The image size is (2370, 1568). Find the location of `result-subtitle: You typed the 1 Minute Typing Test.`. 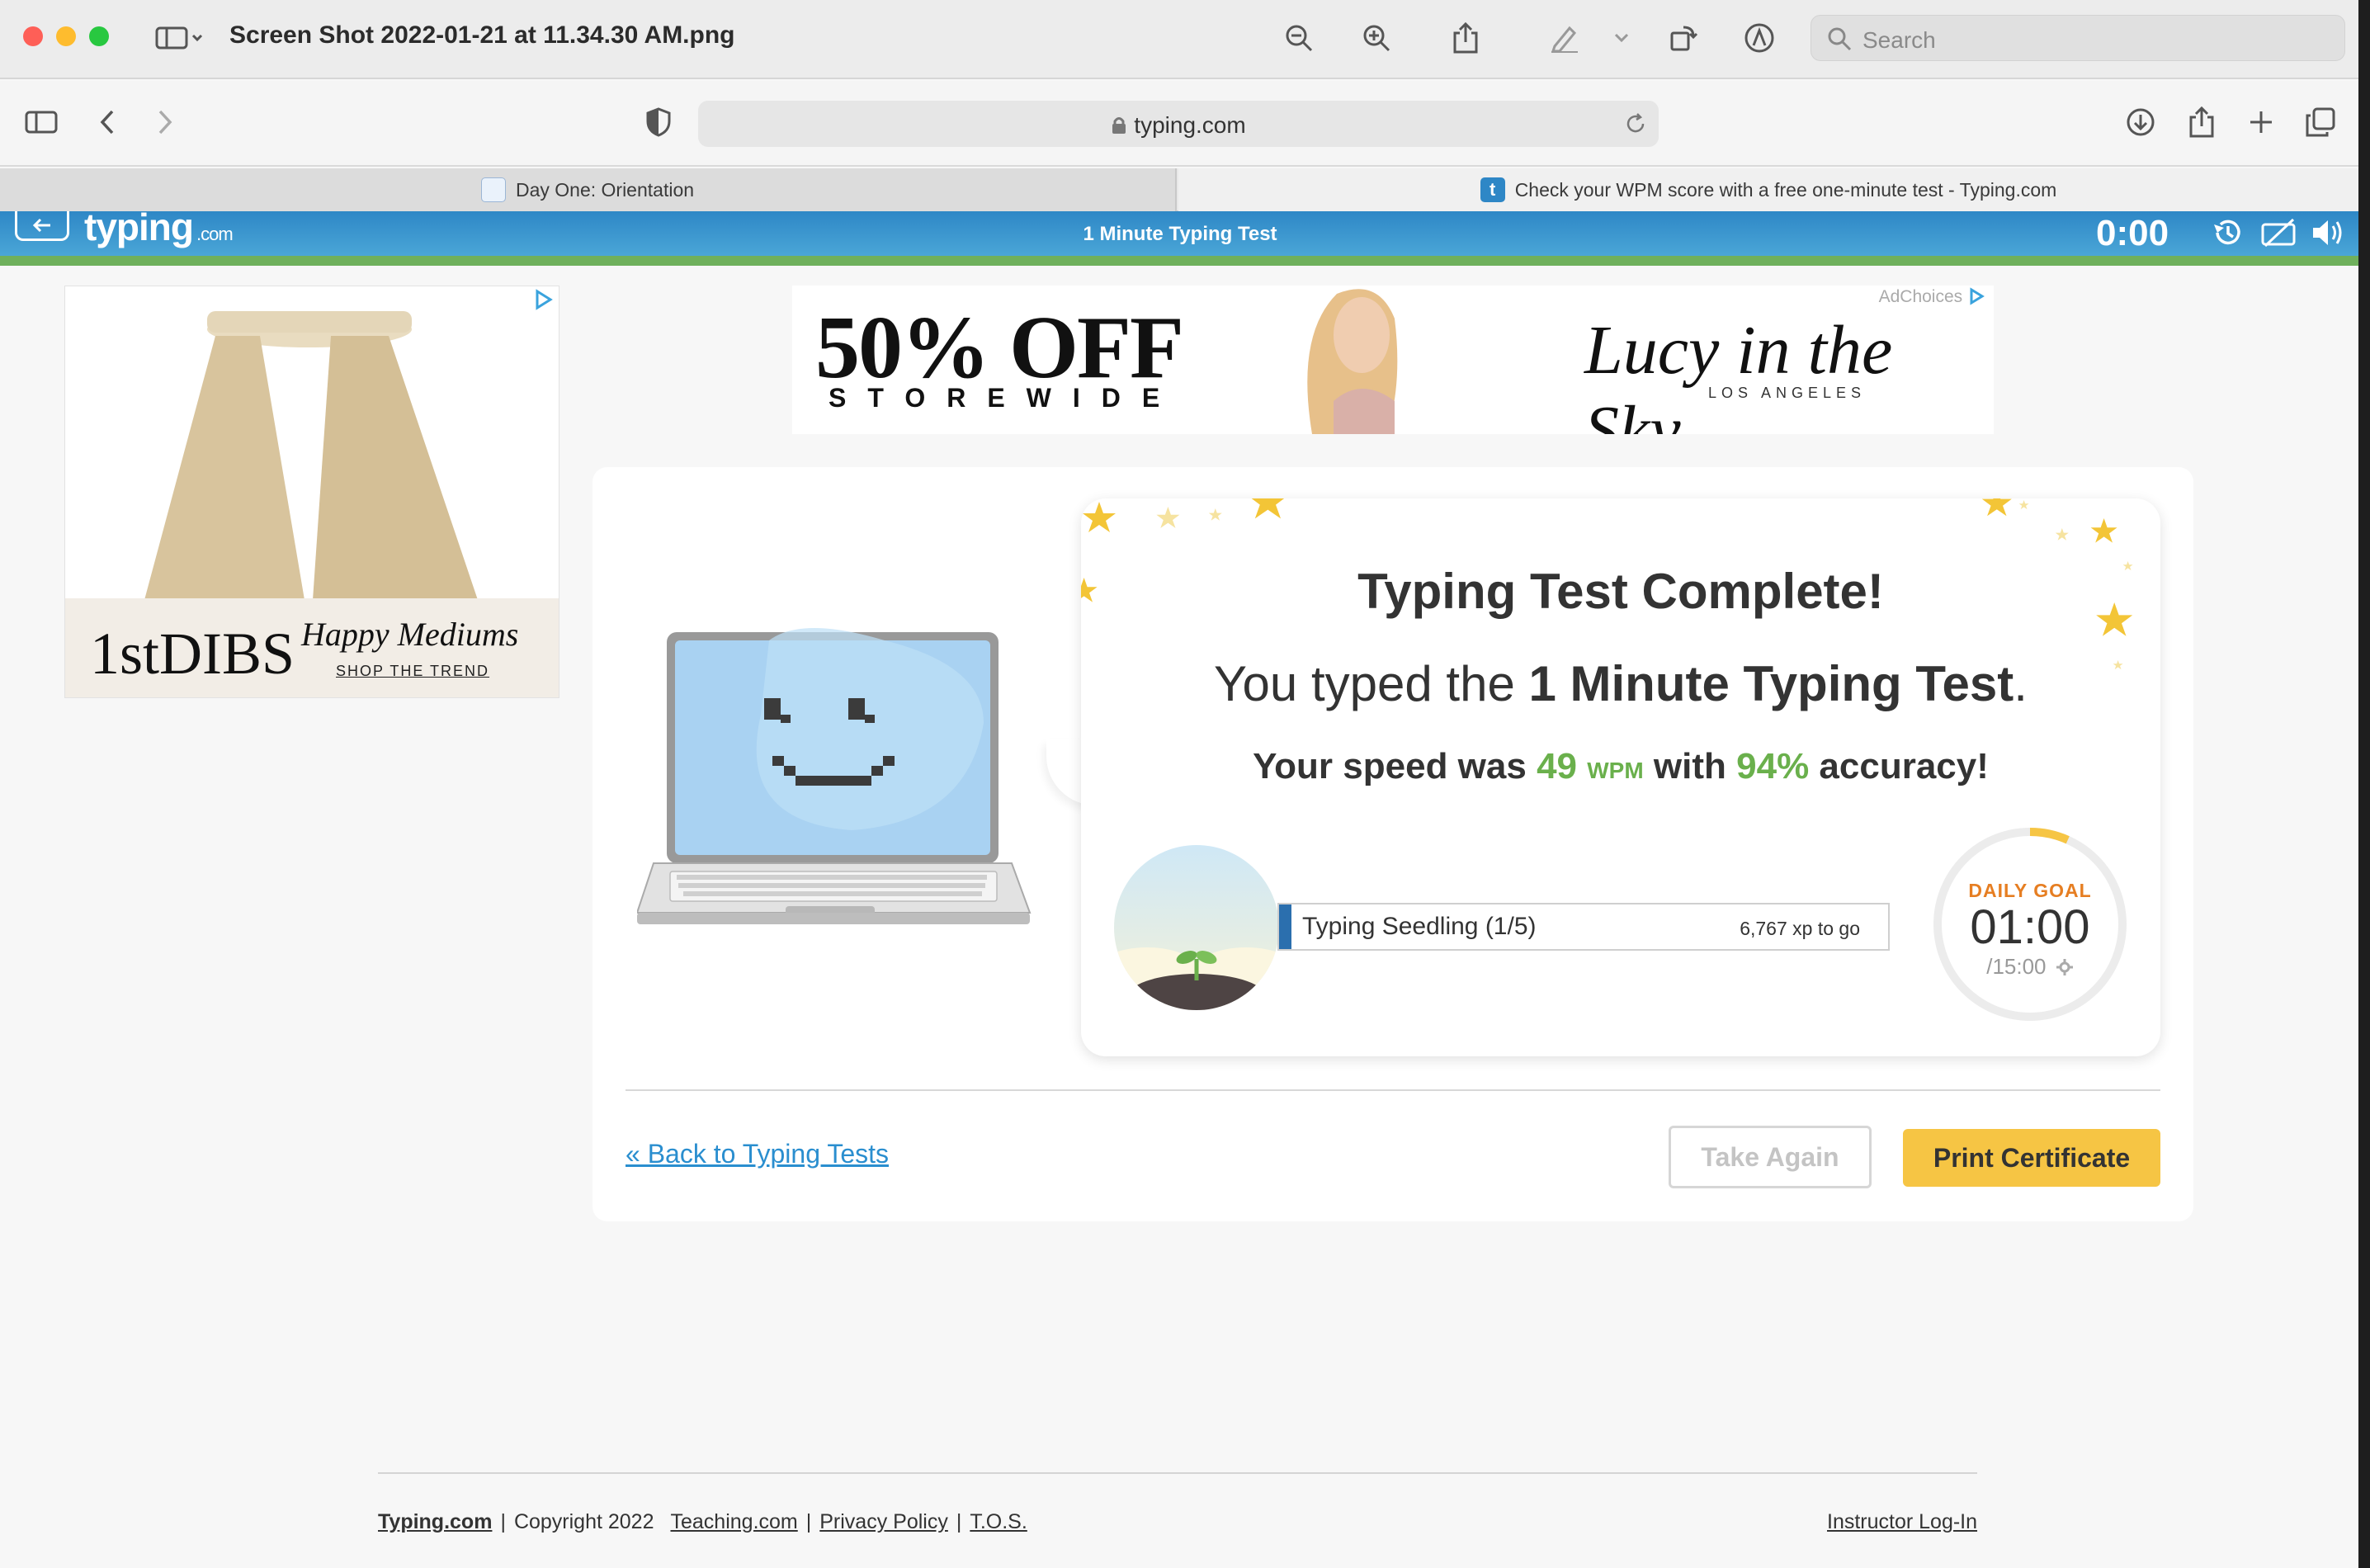

result-subtitle: You typed the 1 Minute Typing Test. is located at coordinates (1621, 683).